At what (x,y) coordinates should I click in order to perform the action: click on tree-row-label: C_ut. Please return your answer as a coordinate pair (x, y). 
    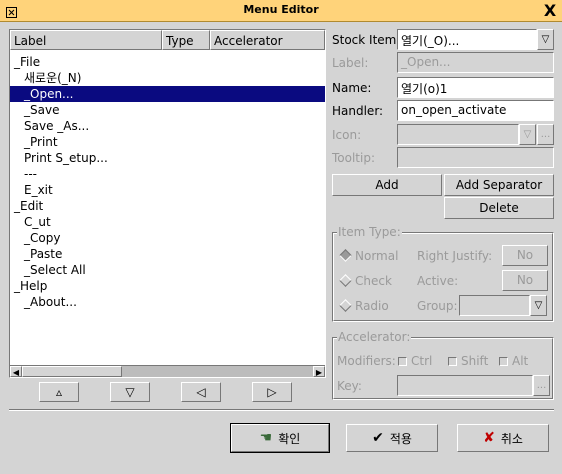
    Looking at the image, I should click on (37, 222).